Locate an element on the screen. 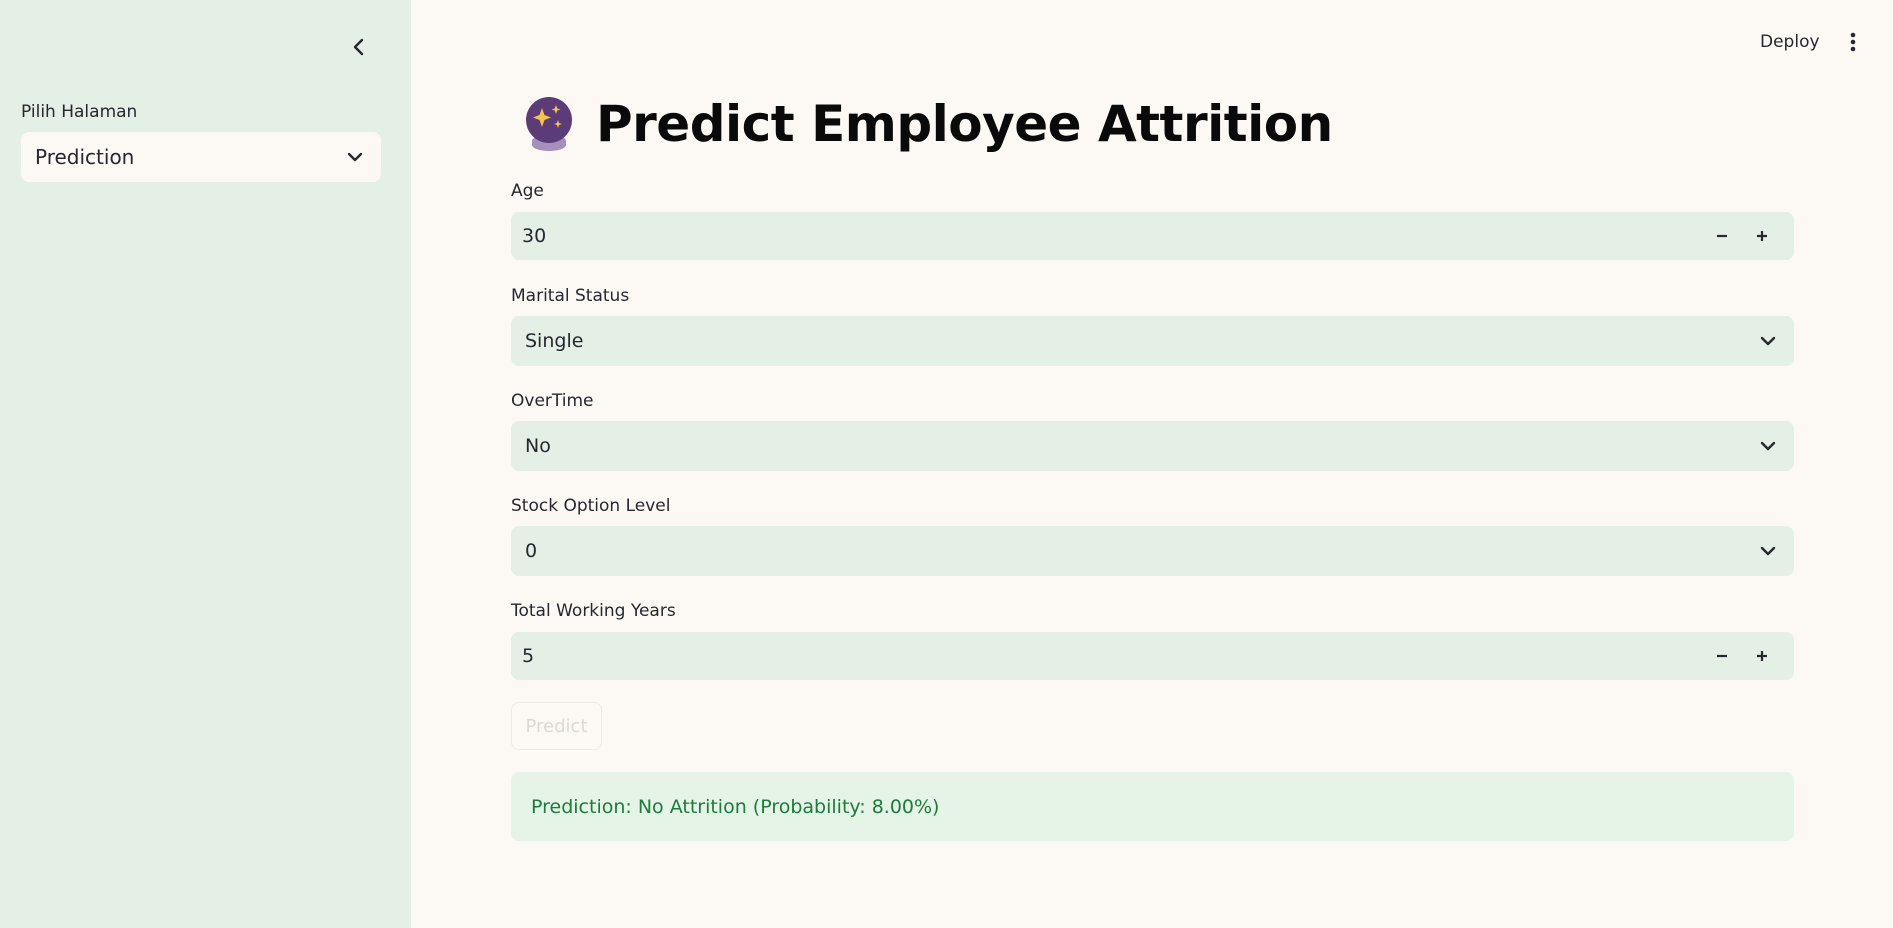 The width and height of the screenshot is (1893, 928). page-title-row: Predict Employee Attrition is located at coordinates (927, 124).